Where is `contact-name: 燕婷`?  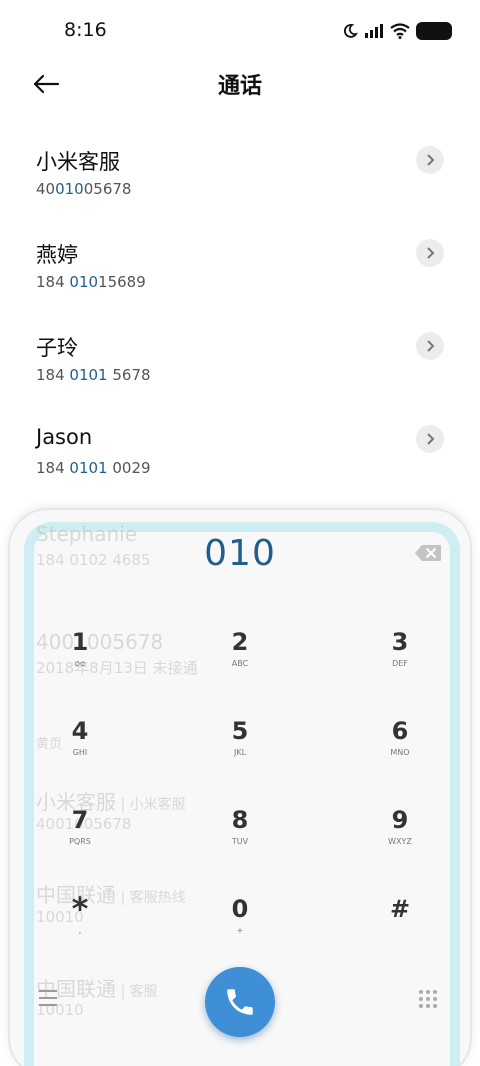
contact-name: 燕婷 is located at coordinates (57, 255).